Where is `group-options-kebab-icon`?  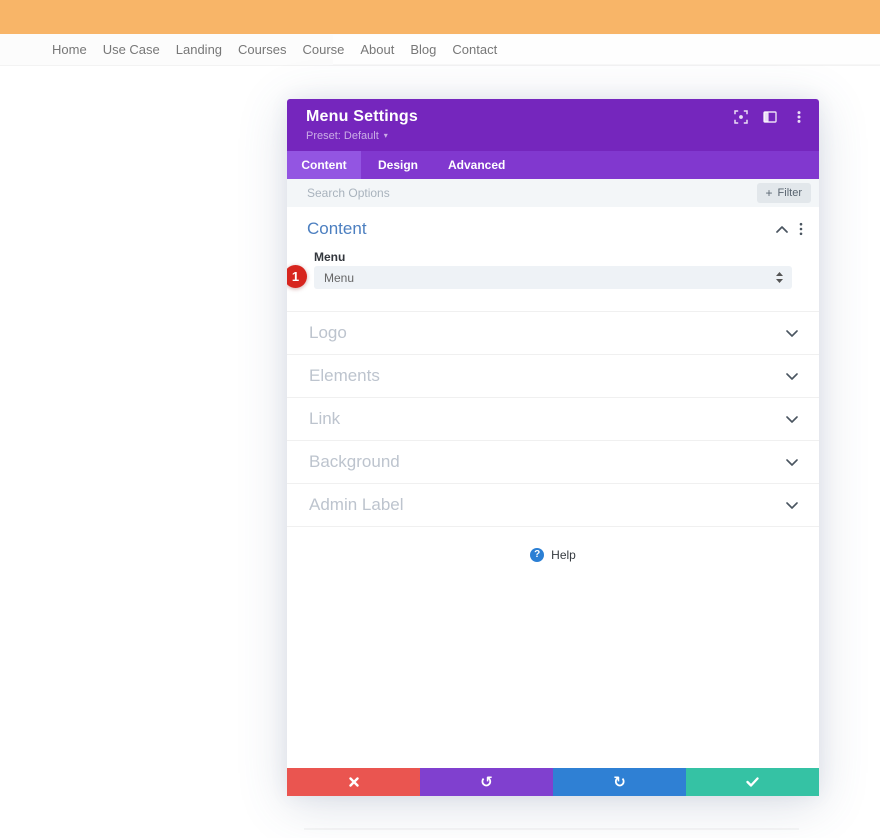 group-options-kebab-icon is located at coordinates (801, 229).